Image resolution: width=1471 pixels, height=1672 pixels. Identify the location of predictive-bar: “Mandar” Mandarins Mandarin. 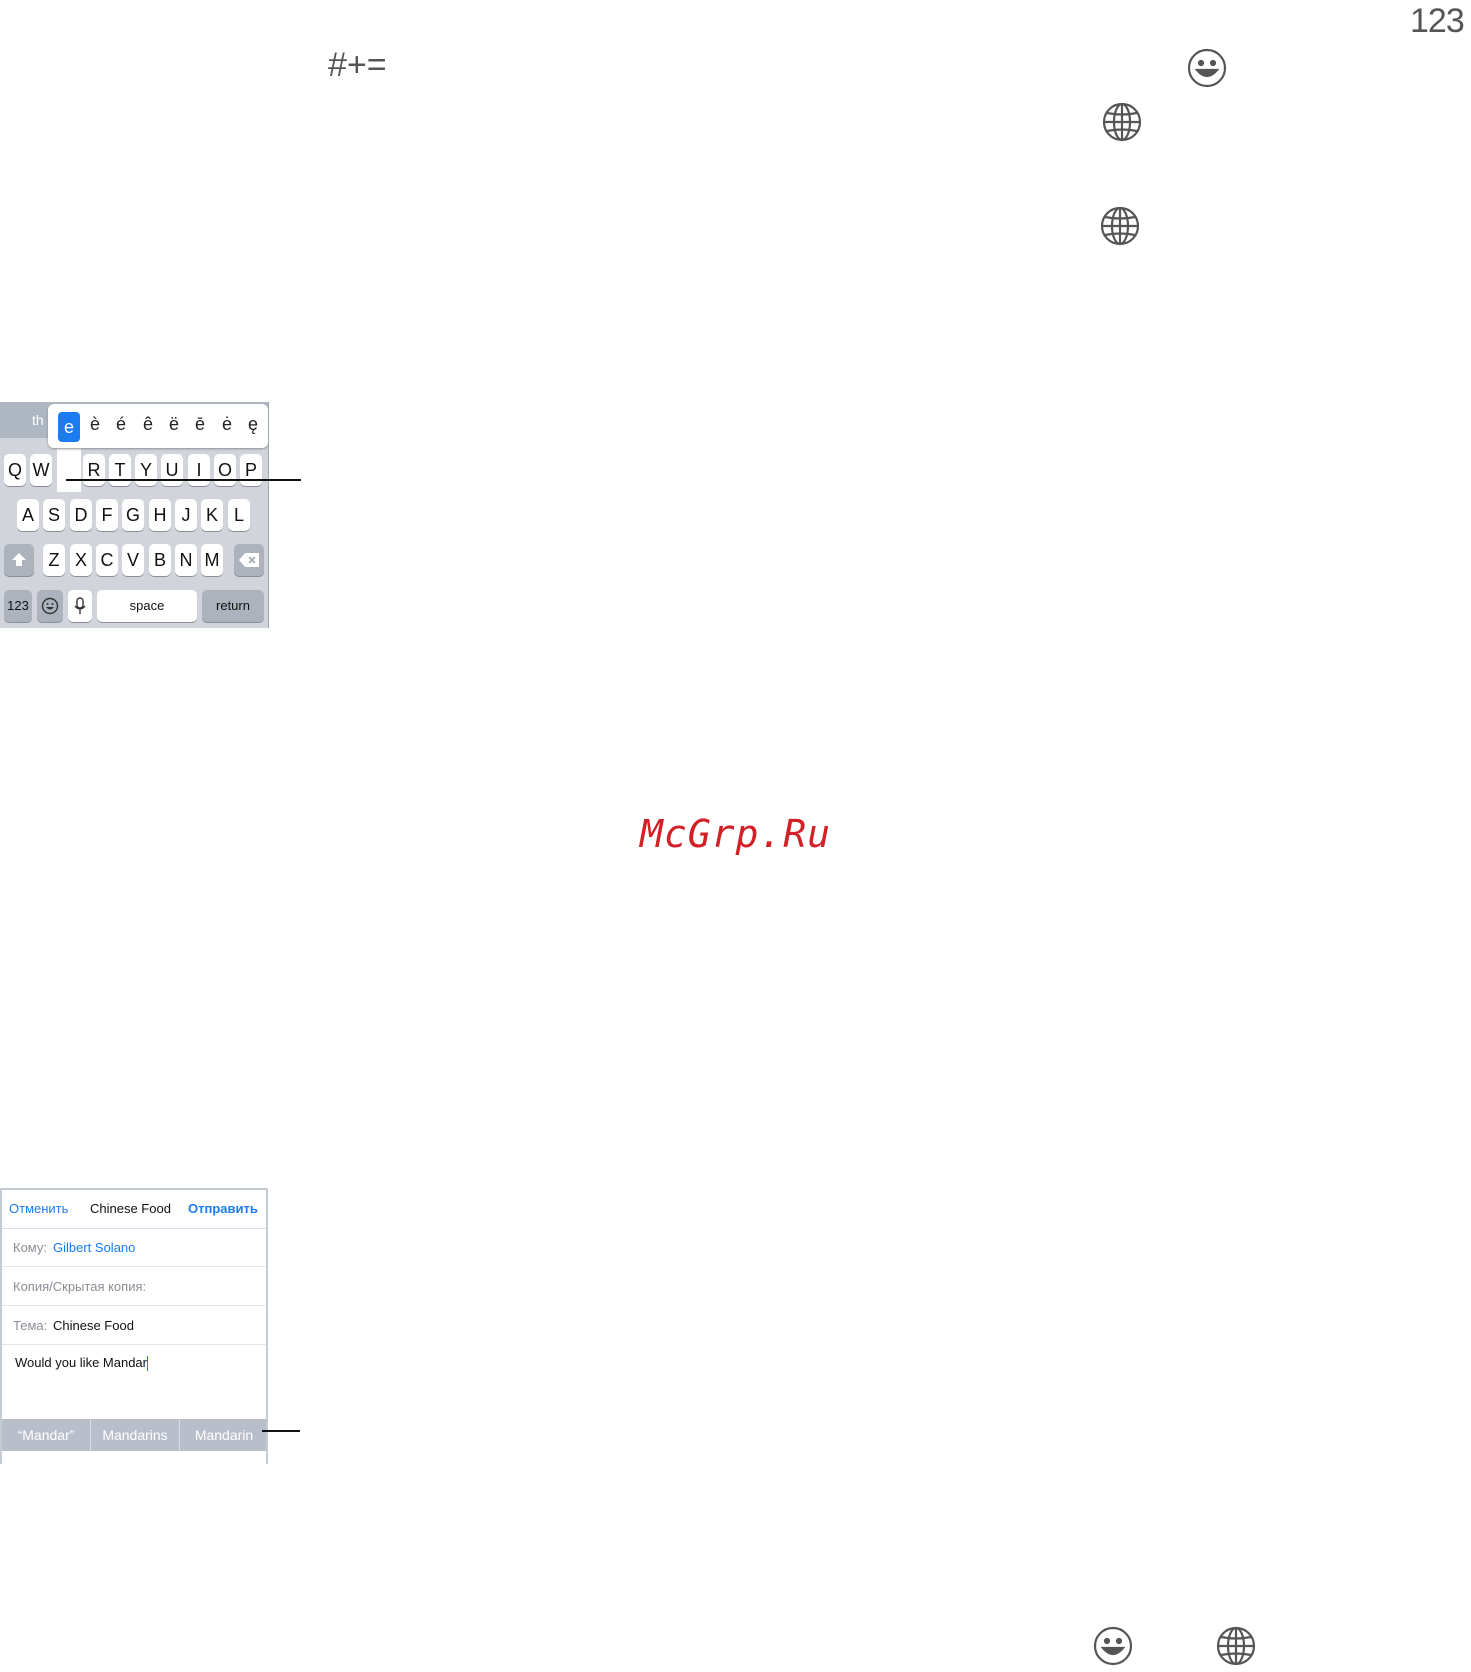
(134, 1435).